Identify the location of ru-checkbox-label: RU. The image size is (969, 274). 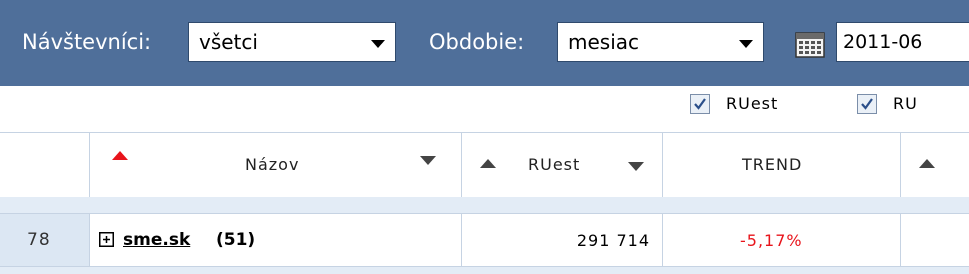
(905, 103).